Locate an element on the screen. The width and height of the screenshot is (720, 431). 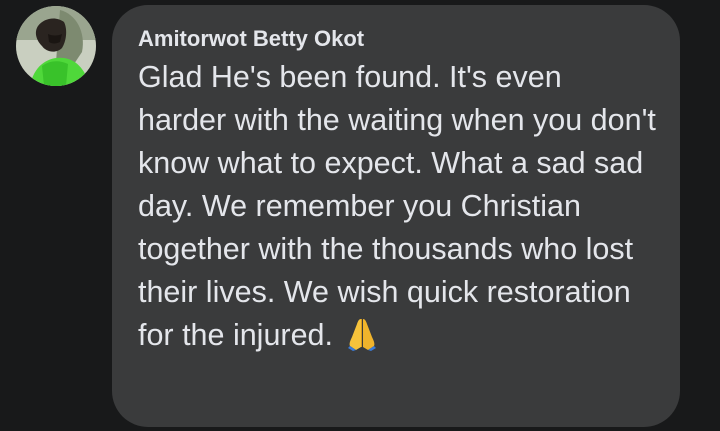
folded-hands-icon is located at coordinates (362, 340).